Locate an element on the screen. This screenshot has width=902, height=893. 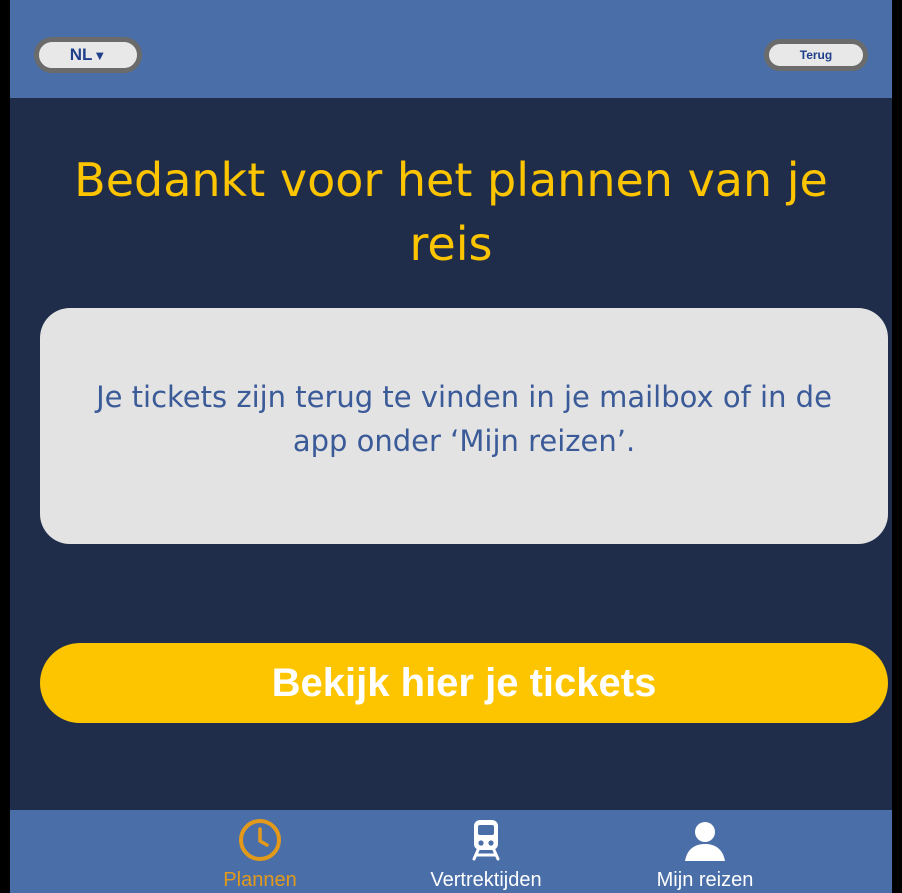
view-tickets-button: Bekijk hier je tickets is located at coordinates (464, 683).